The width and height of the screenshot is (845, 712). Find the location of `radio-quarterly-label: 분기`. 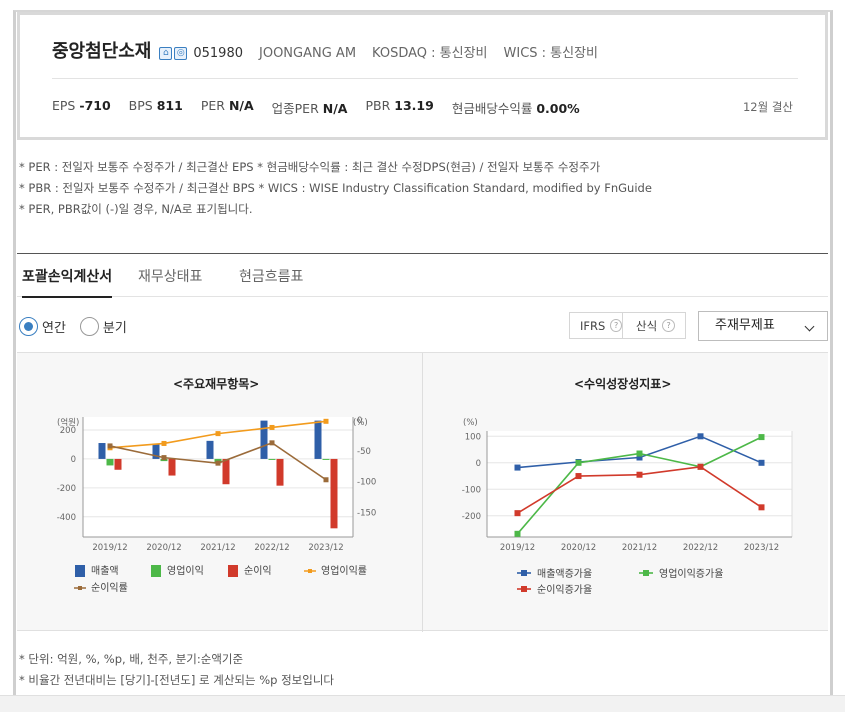

radio-quarterly-label: 분기 is located at coordinates (115, 326).